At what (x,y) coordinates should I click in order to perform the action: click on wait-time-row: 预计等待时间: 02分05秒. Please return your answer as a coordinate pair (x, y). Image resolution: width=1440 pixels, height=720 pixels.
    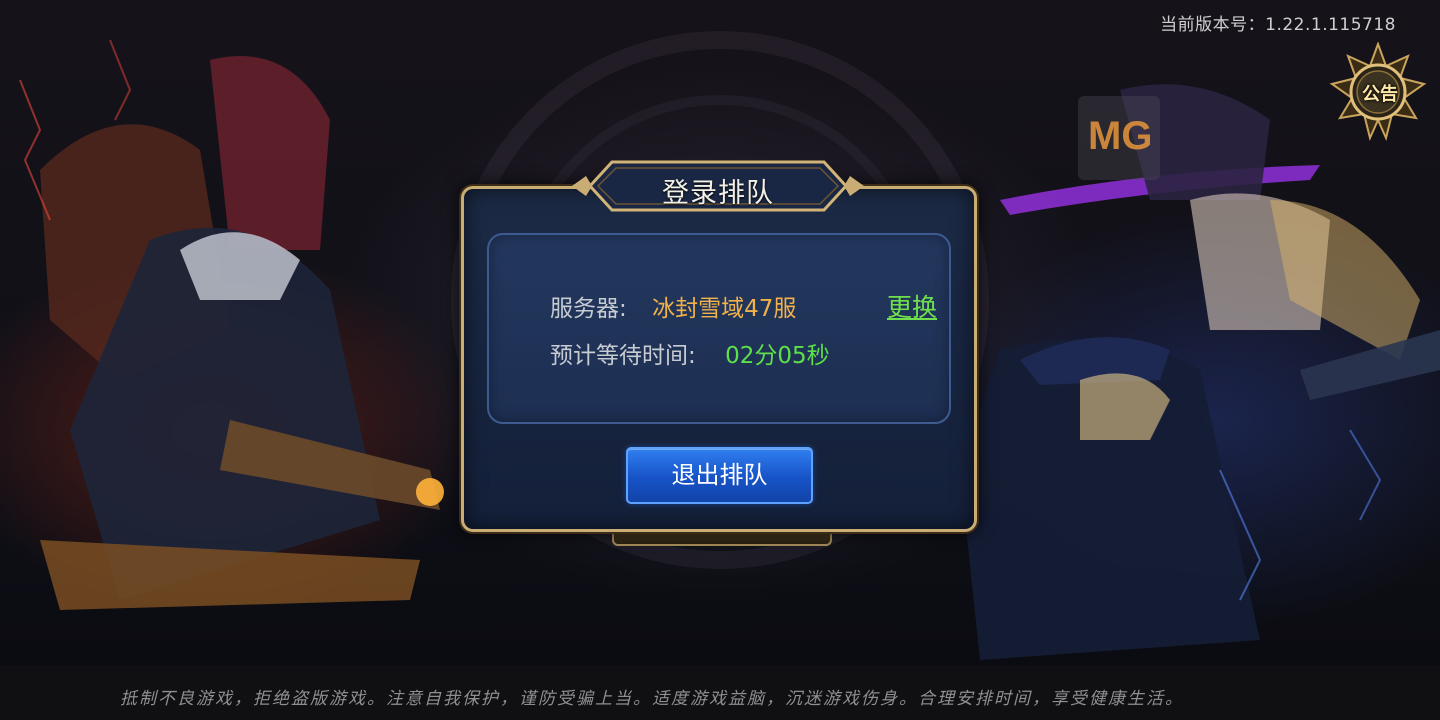
    Looking at the image, I should click on (690, 353).